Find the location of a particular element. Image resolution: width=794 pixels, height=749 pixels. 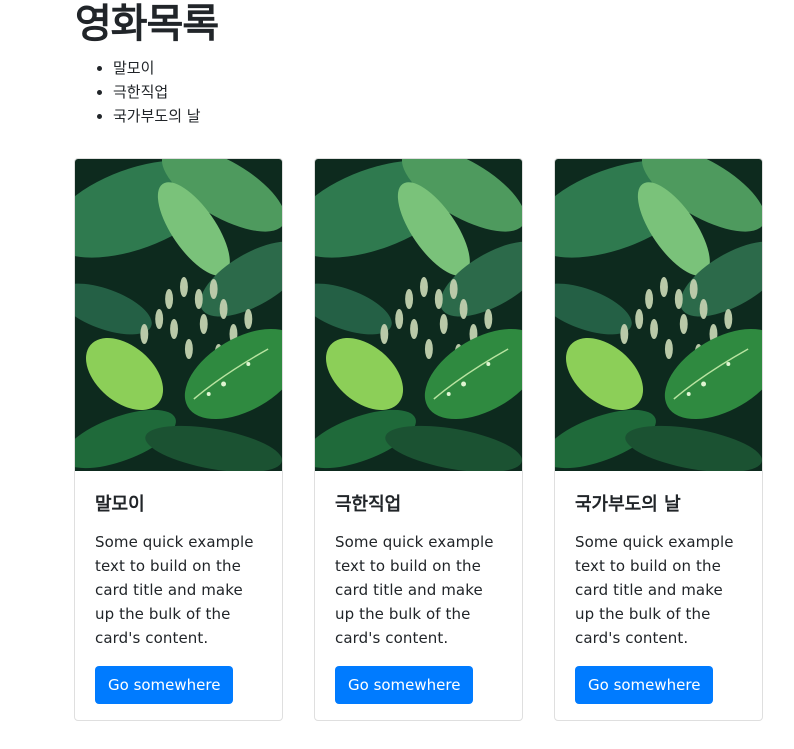

card-title: 말모이 is located at coordinates (120, 504).